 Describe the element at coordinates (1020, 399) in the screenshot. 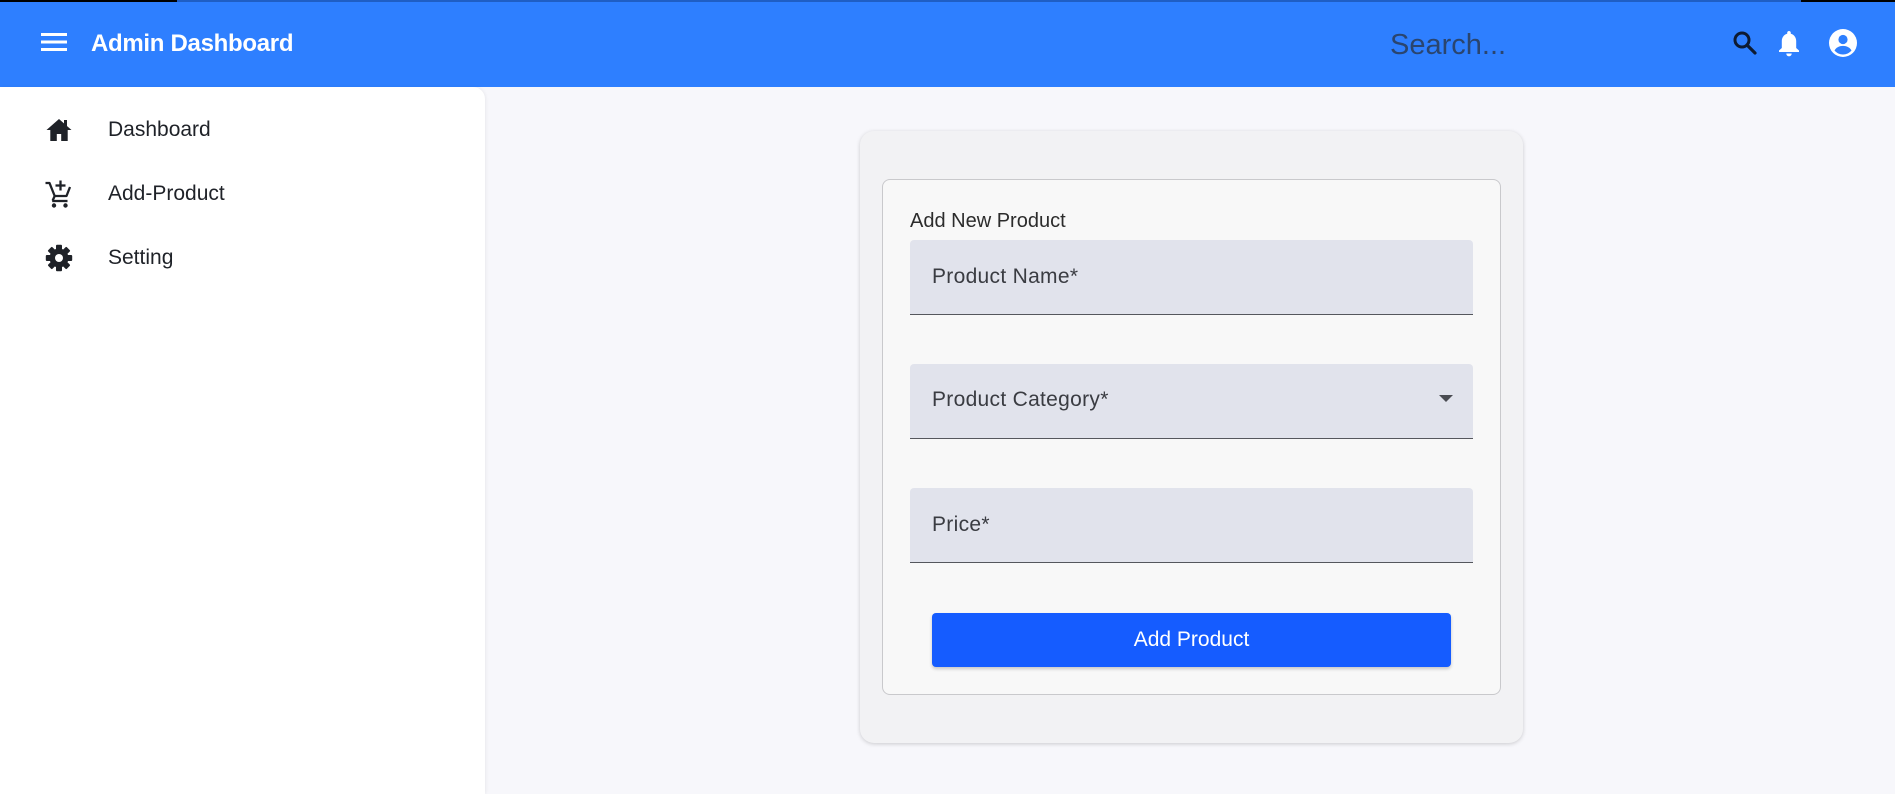

I see `product-category-label: Product Category*` at that location.